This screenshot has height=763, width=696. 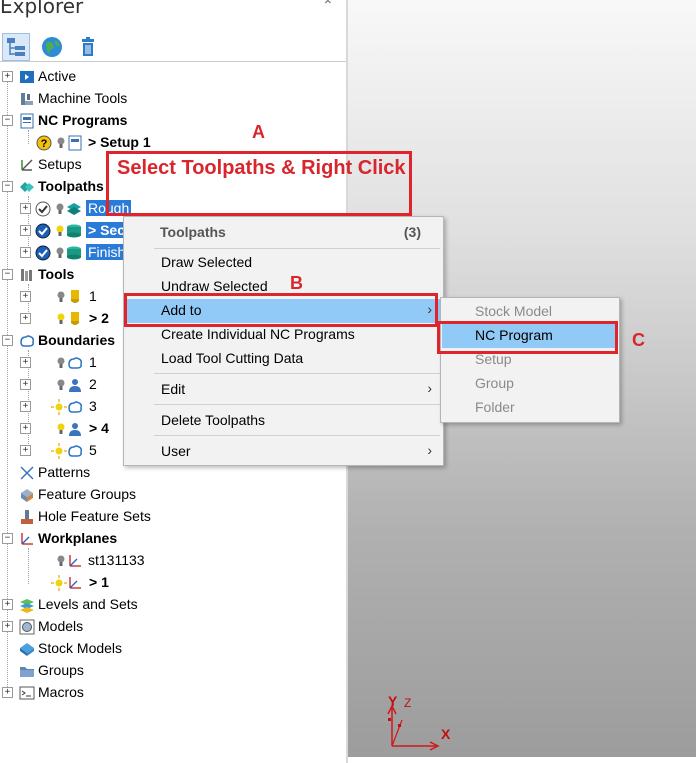 What do you see at coordinates (258, 334) in the screenshot?
I see `menu-item-label: Create Individual NC Programs` at bounding box center [258, 334].